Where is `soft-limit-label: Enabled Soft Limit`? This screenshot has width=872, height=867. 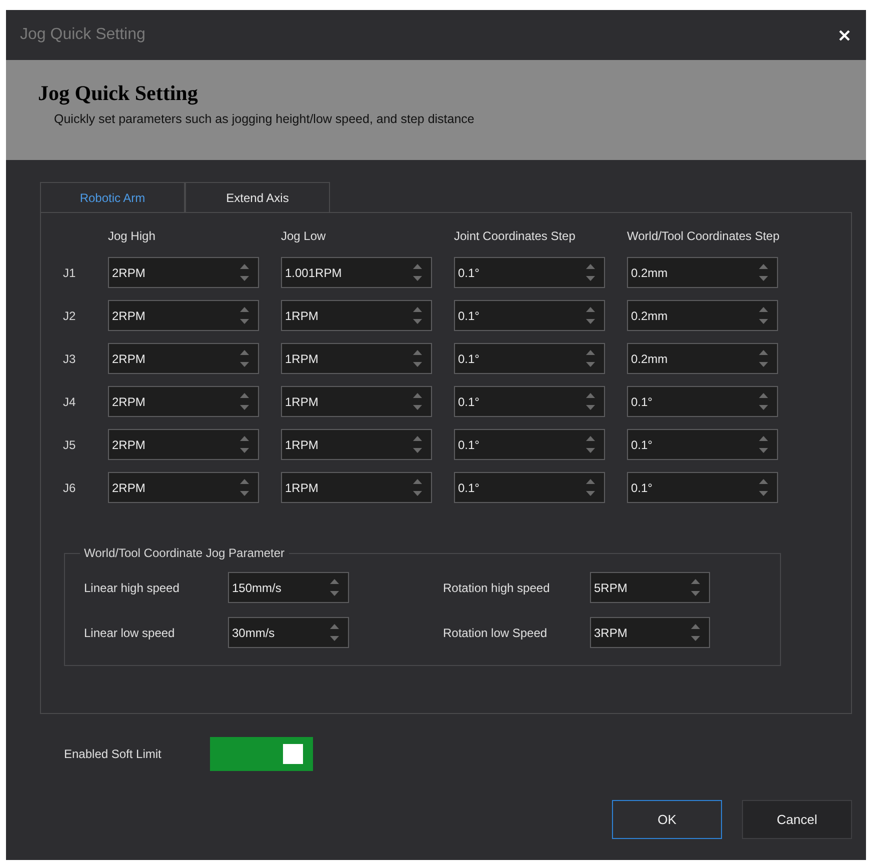 soft-limit-label: Enabled Soft Limit is located at coordinates (113, 754).